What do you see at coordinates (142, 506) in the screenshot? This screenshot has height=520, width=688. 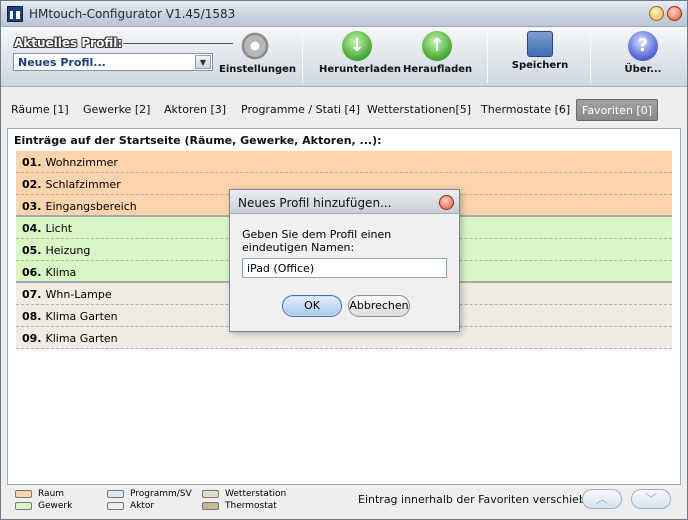 I see `legend-label: Aktor` at bounding box center [142, 506].